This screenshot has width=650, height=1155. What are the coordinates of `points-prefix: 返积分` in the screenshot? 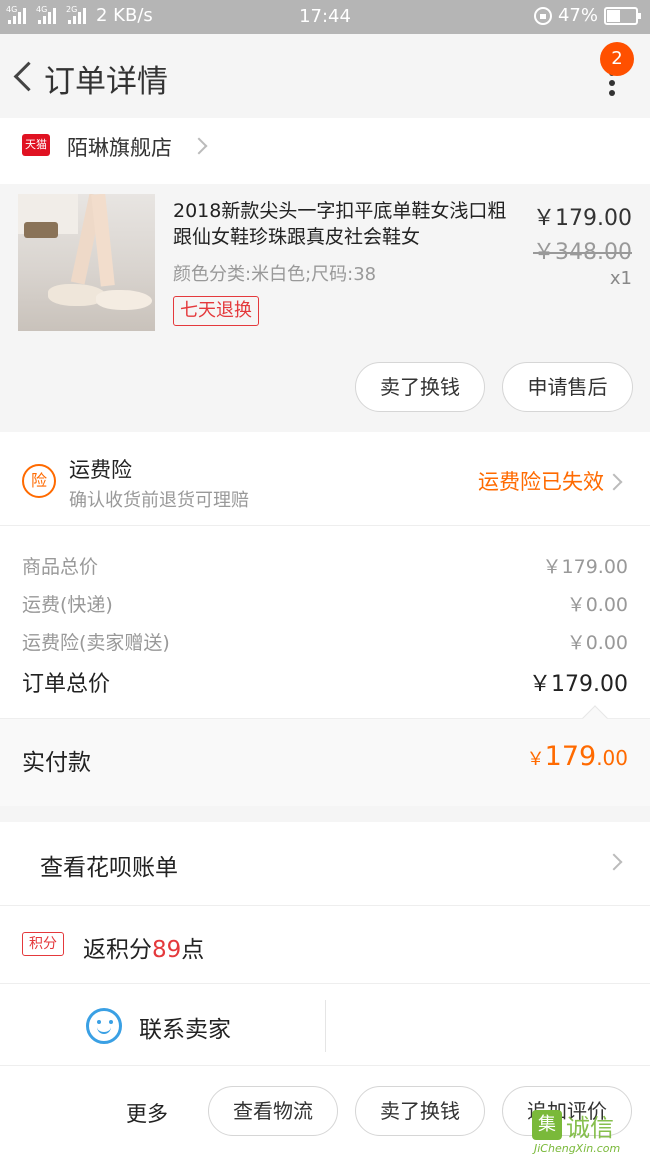 It's located at (117, 950).